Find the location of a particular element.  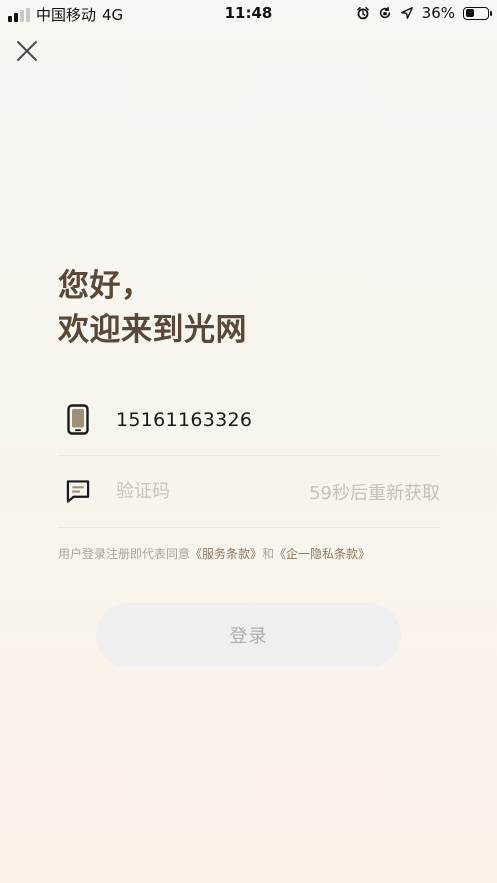

rotation-lock-icon is located at coordinates (384, 12).